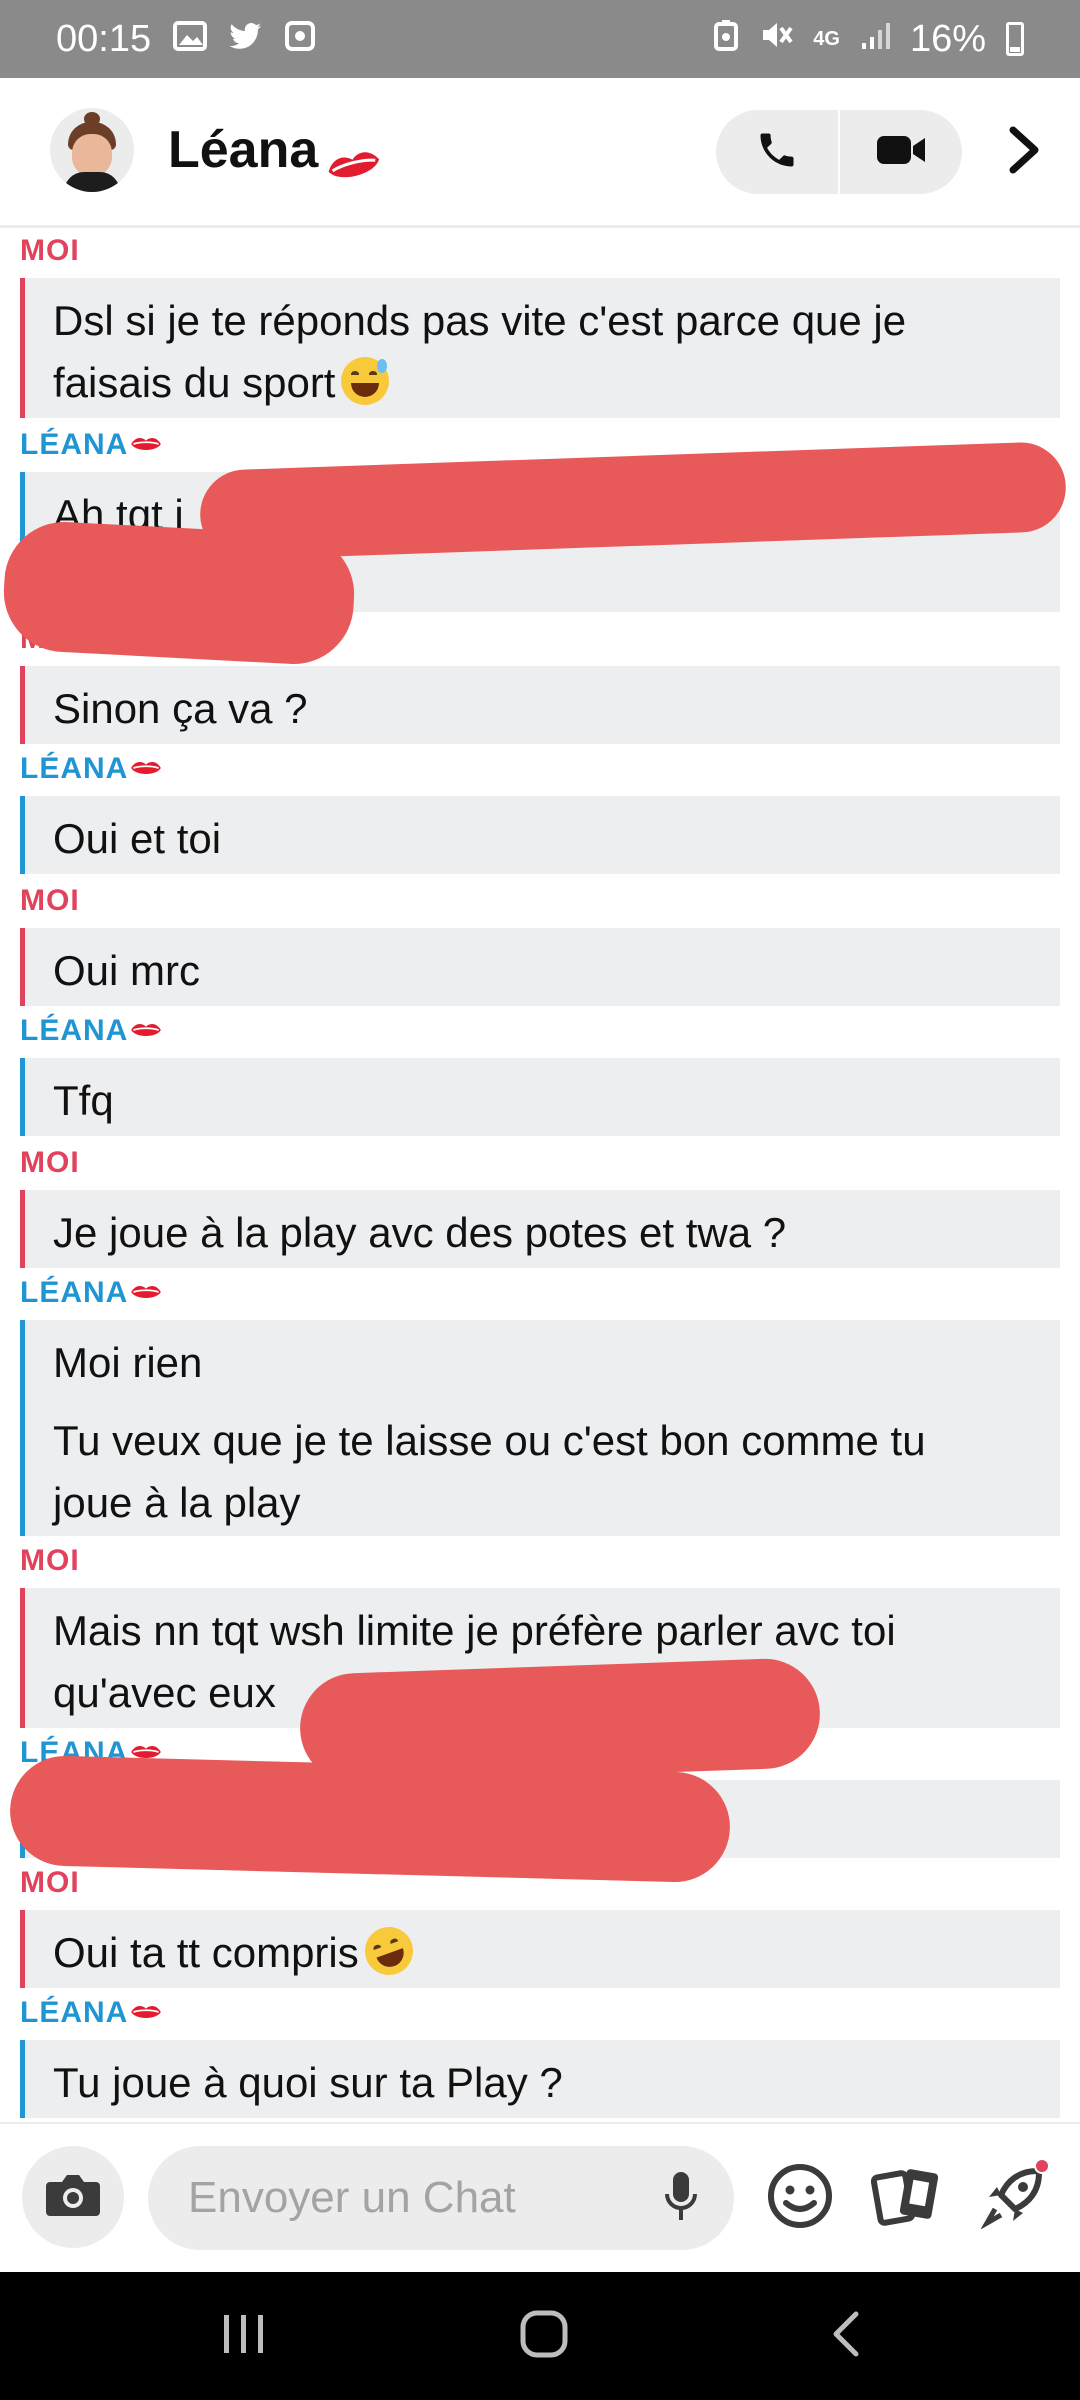 Image resolution: width=1080 pixels, height=2400 pixels. I want to click on phone-icon, so click(777, 152).